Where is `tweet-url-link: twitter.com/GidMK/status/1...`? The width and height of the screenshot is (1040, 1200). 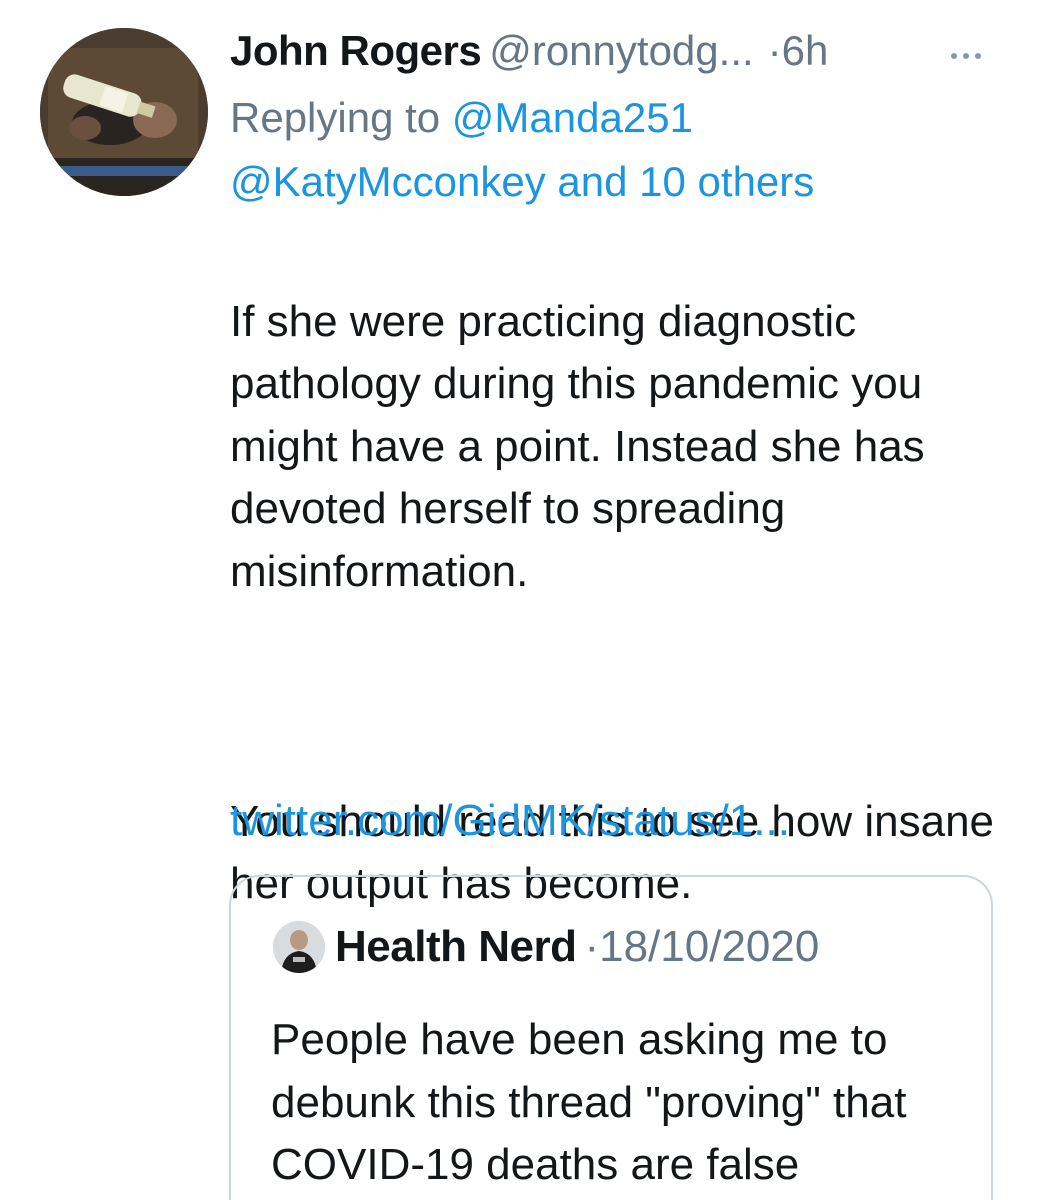
tweet-url-link: twitter.com/GidMK/status/1... is located at coordinates (510, 821).